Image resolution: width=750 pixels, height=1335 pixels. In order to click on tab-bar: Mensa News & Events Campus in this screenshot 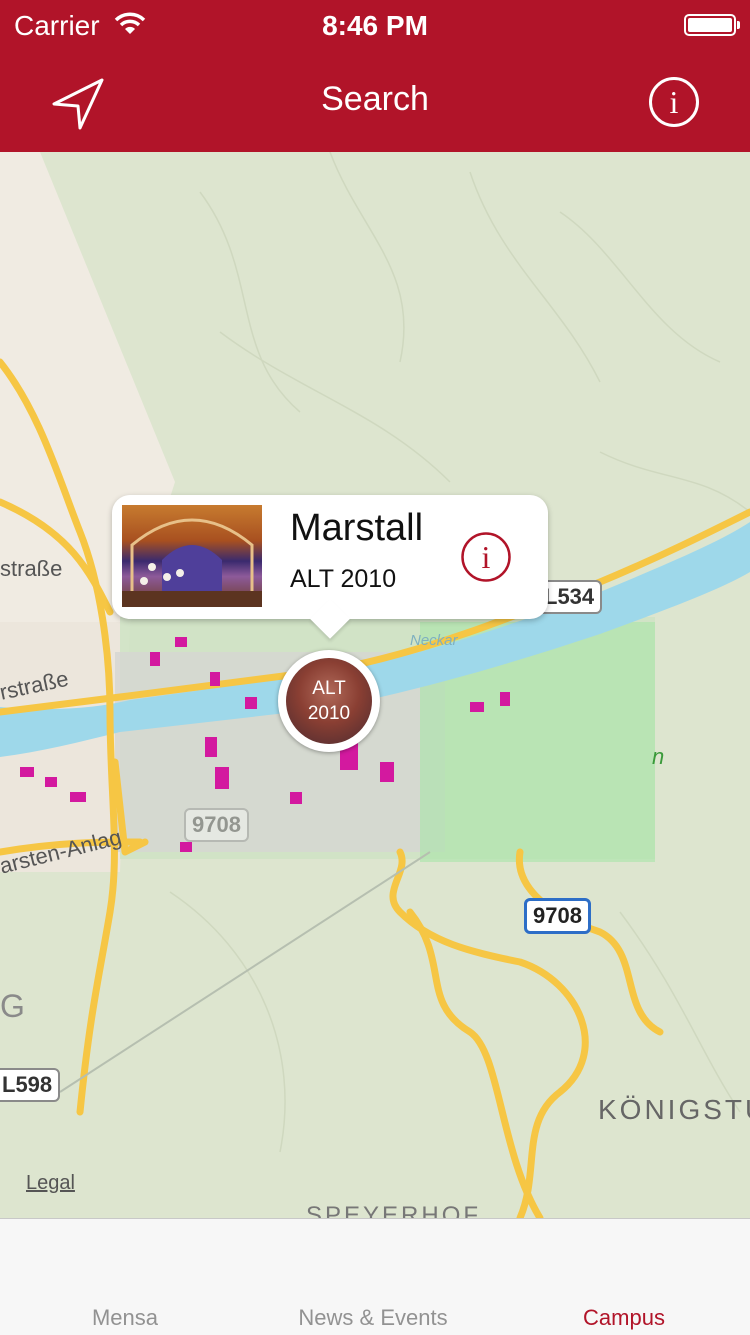, I will do `click(375, 1276)`.